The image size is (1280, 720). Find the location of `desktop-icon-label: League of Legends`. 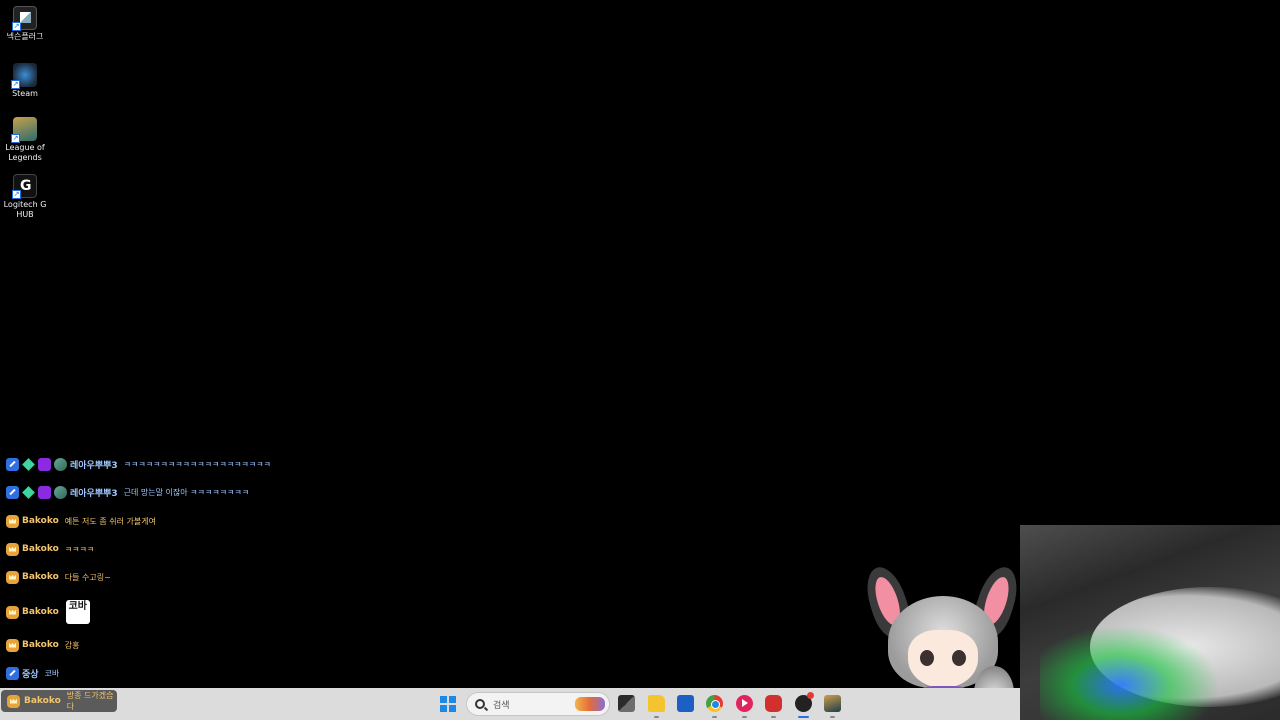

desktop-icon-label: League of Legends is located at coordinates (25, 152).